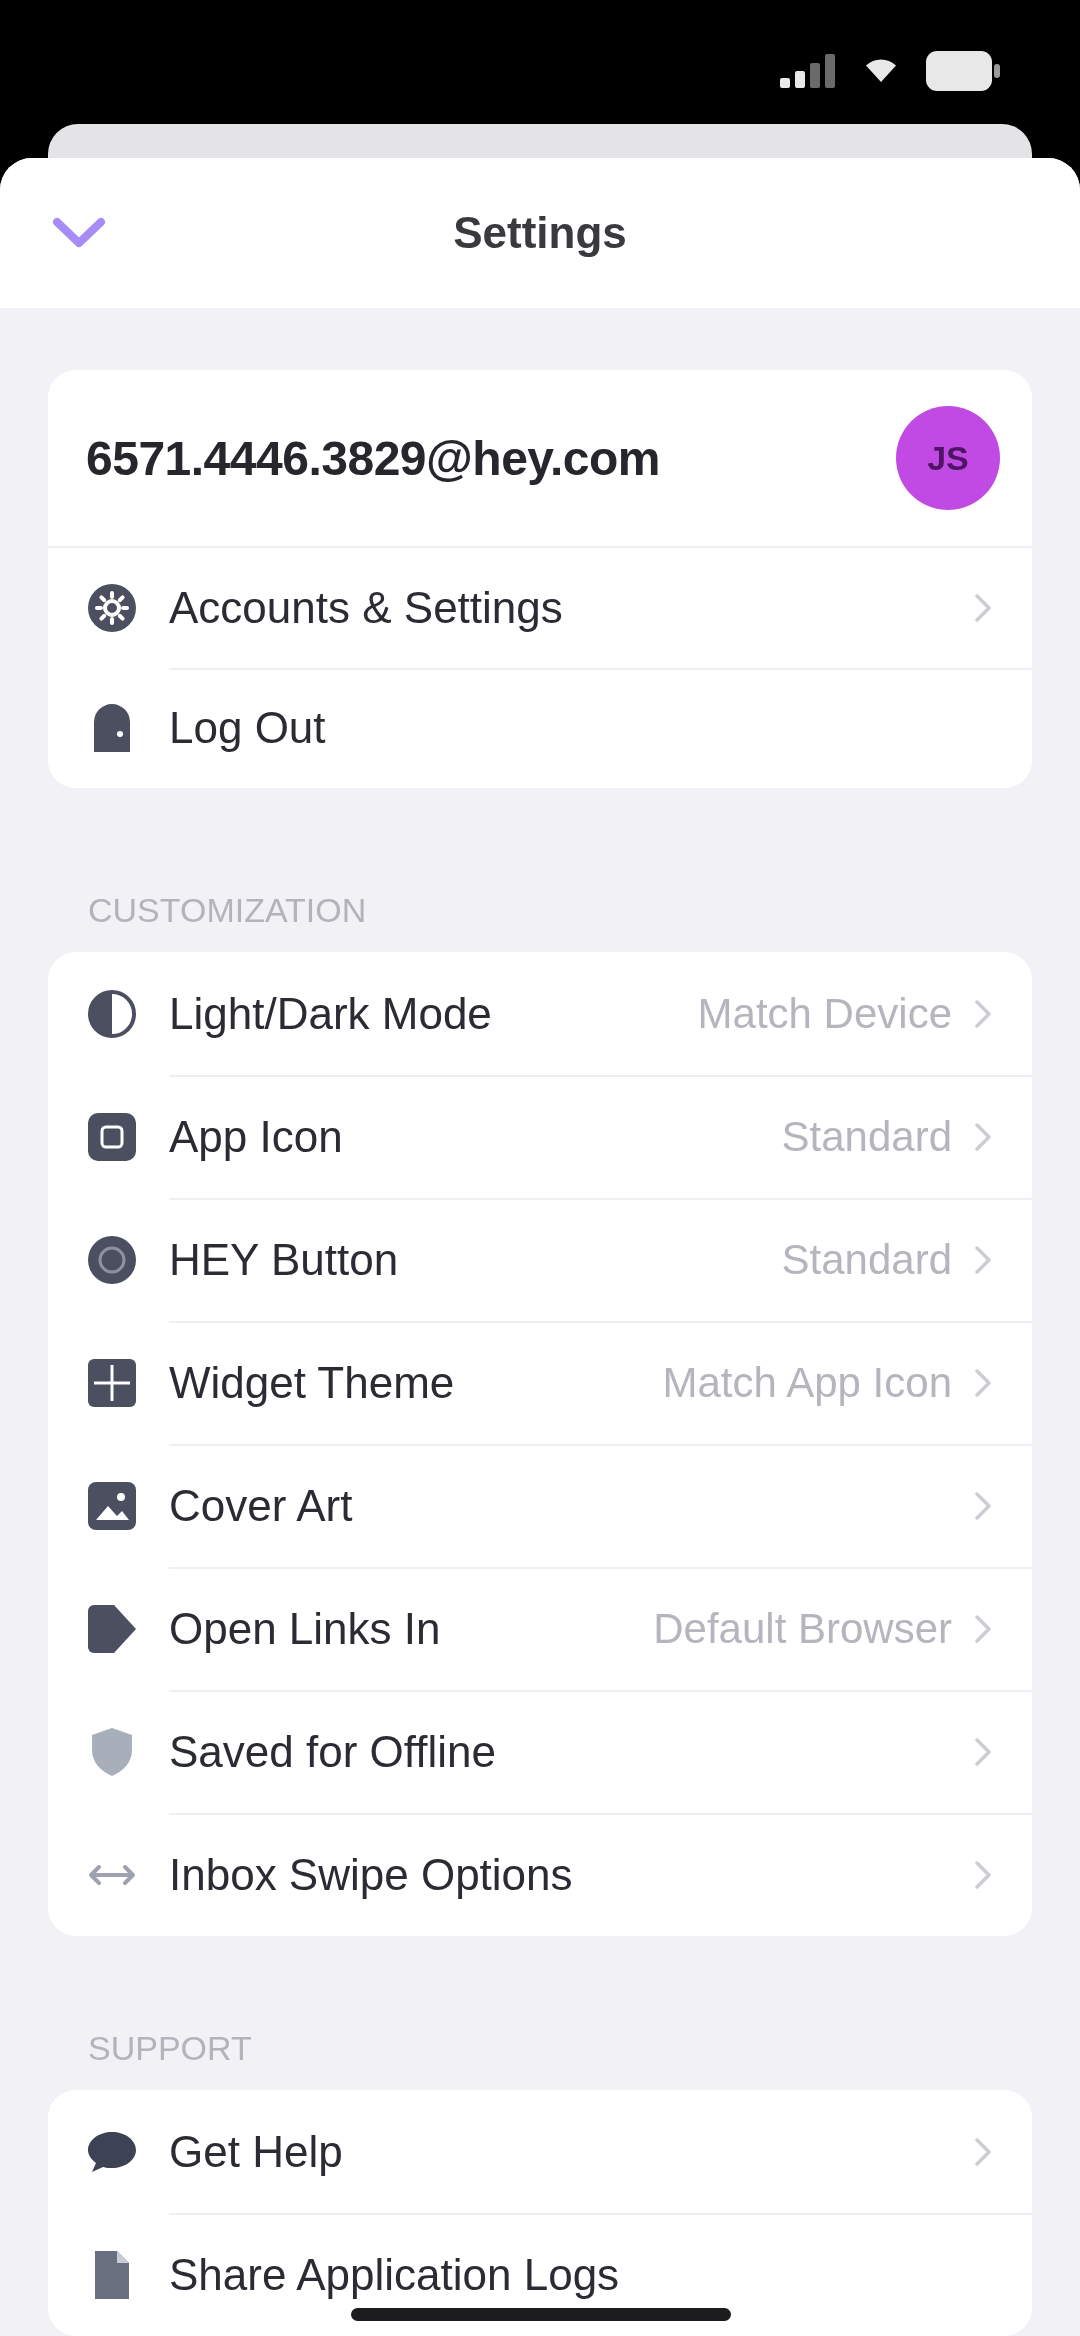  Describe the element at coordinates (112, 1013) in the screenshot. I see `contrast-icon` at that location.